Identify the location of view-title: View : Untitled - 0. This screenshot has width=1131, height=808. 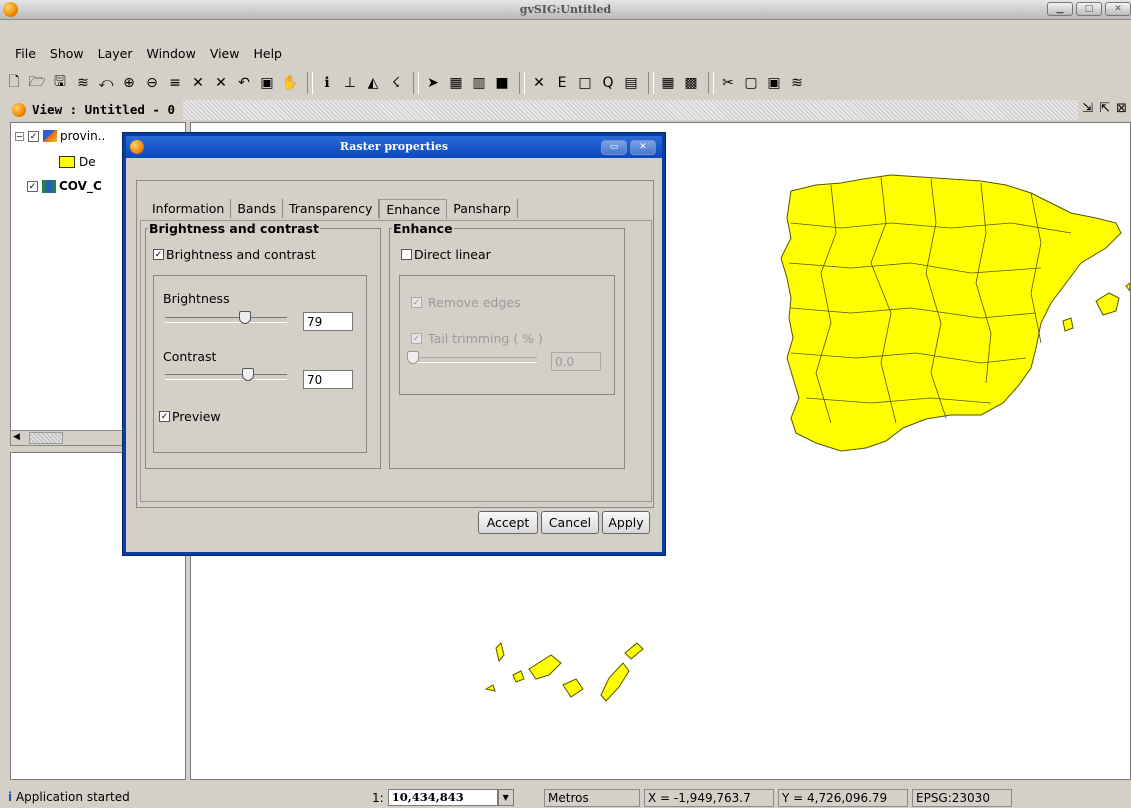
(103, 109).